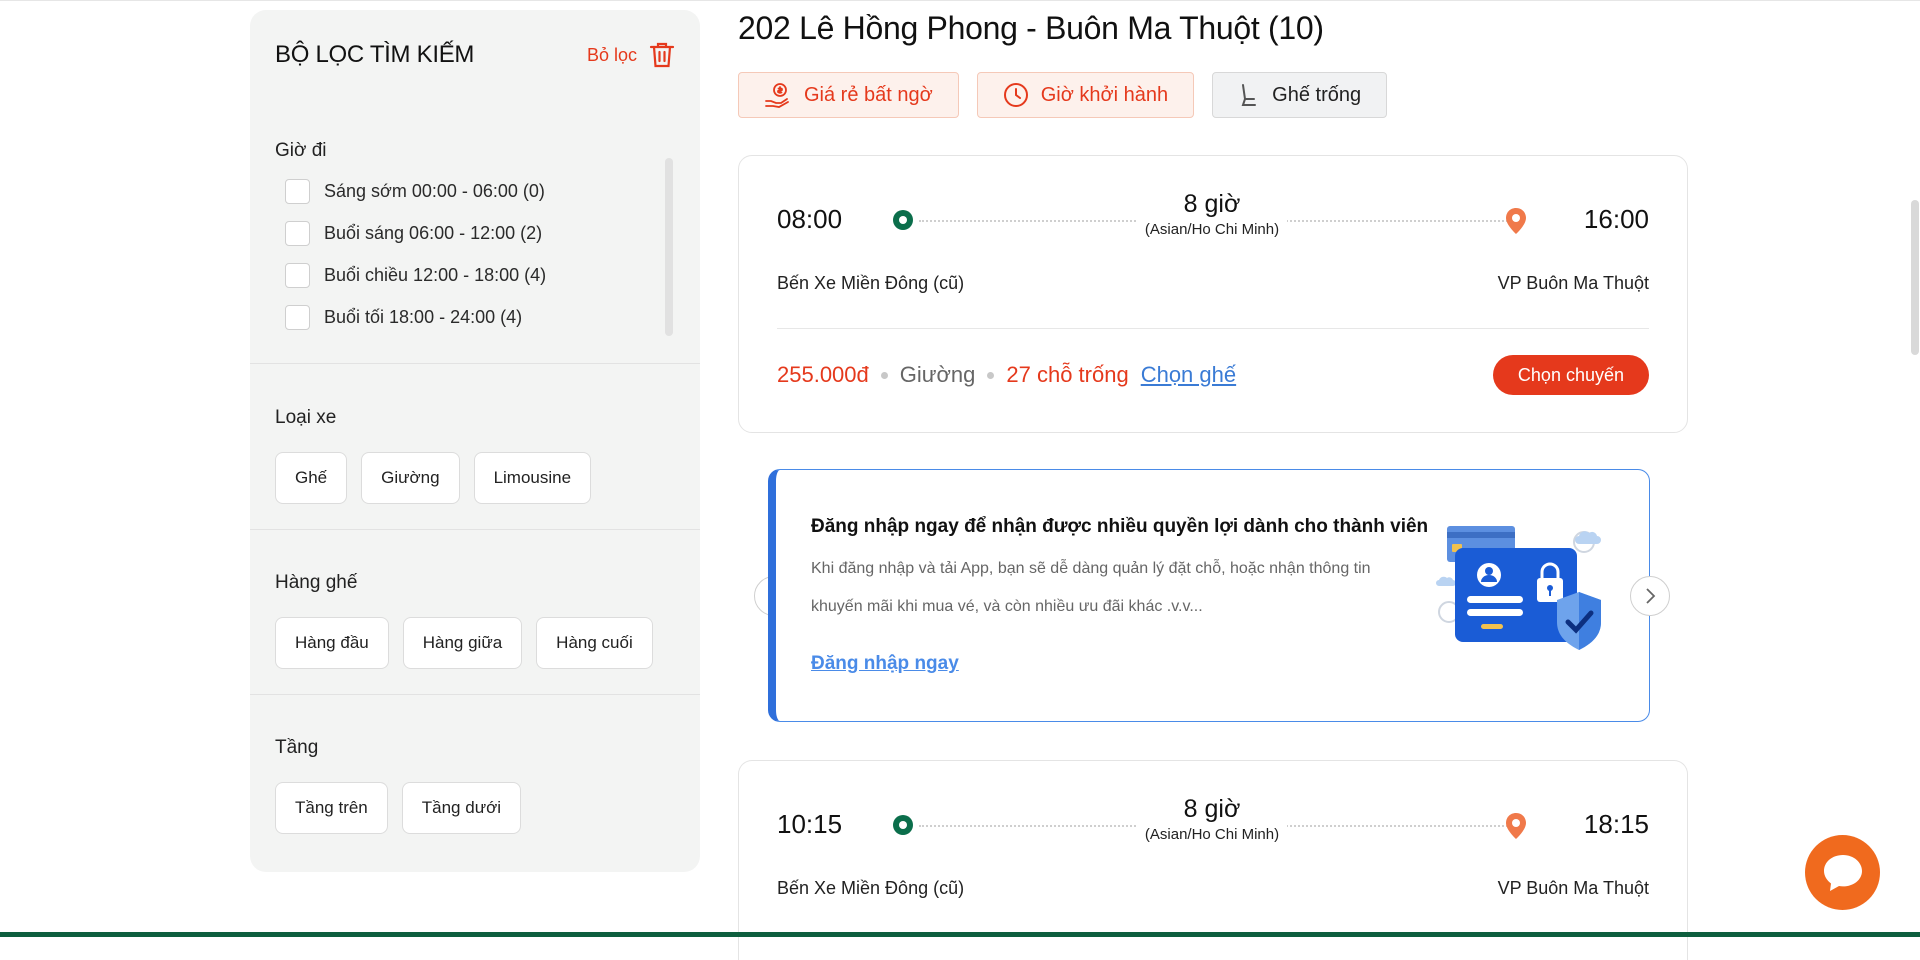  I want to click on time-option-label: Buổi chiều 12:00 - 18:00 (4), so click(435, 274).